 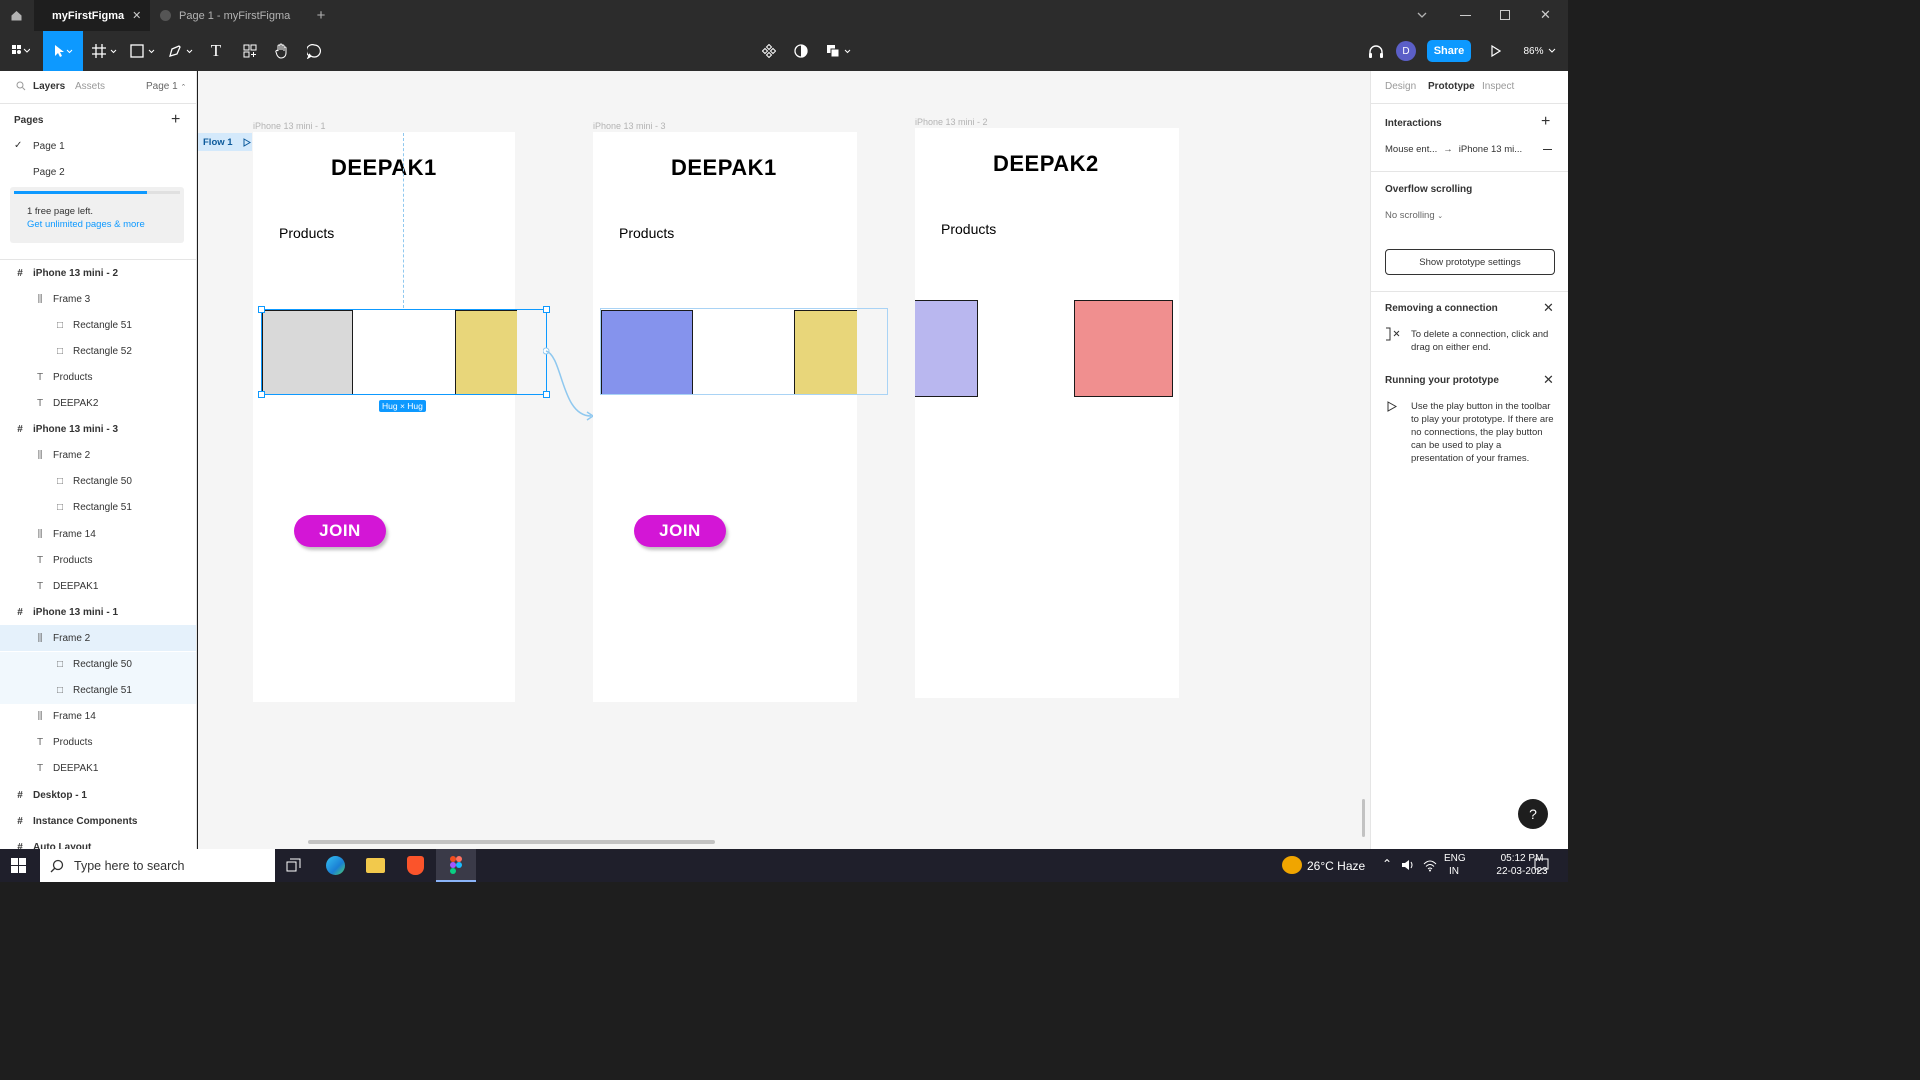 I want to click on layer-item: ⫼ Frame 3, so click(x=98, y=299).